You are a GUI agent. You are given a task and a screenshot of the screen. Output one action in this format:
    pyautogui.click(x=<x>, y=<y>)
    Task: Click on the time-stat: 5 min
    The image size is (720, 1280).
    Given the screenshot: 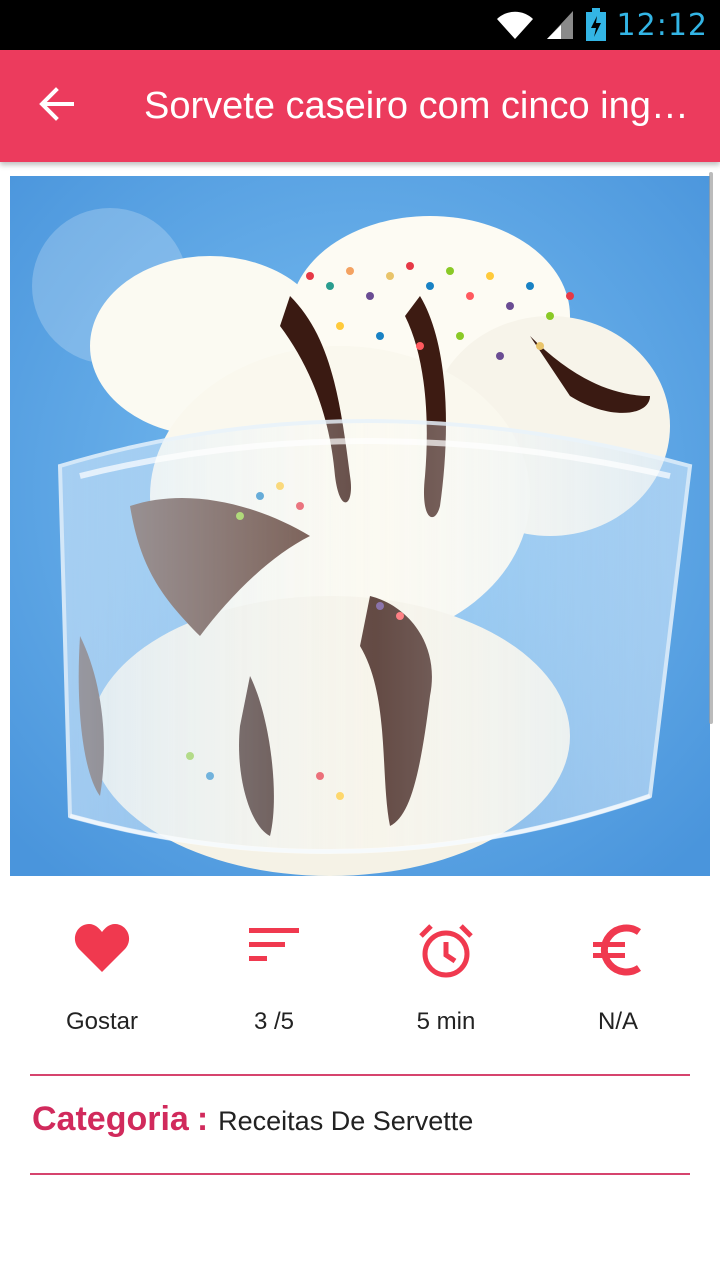 What is the action you would take?
    pyautogui.click(x=446, y=975)
    